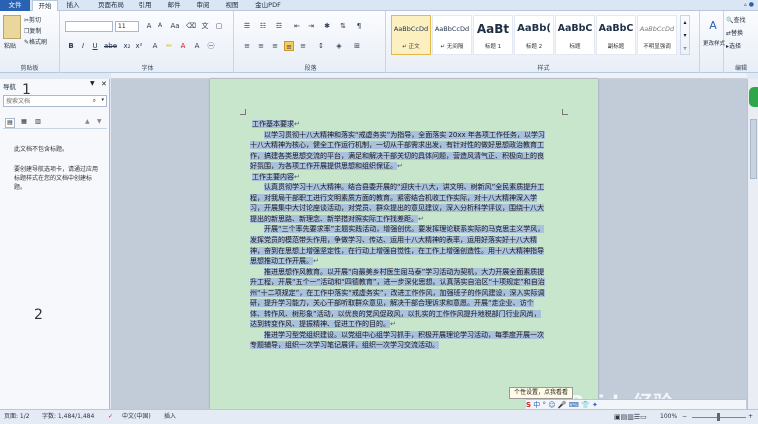 The width and height of the screenshot is (758, 424). I want to click on punct-icon: °, so click(545, 405).